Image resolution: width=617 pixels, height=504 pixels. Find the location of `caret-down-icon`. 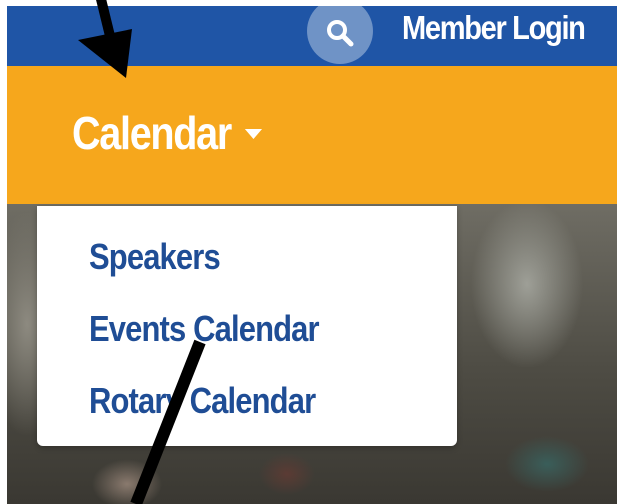

caret-down-icon is located at coordinates (253, 133).